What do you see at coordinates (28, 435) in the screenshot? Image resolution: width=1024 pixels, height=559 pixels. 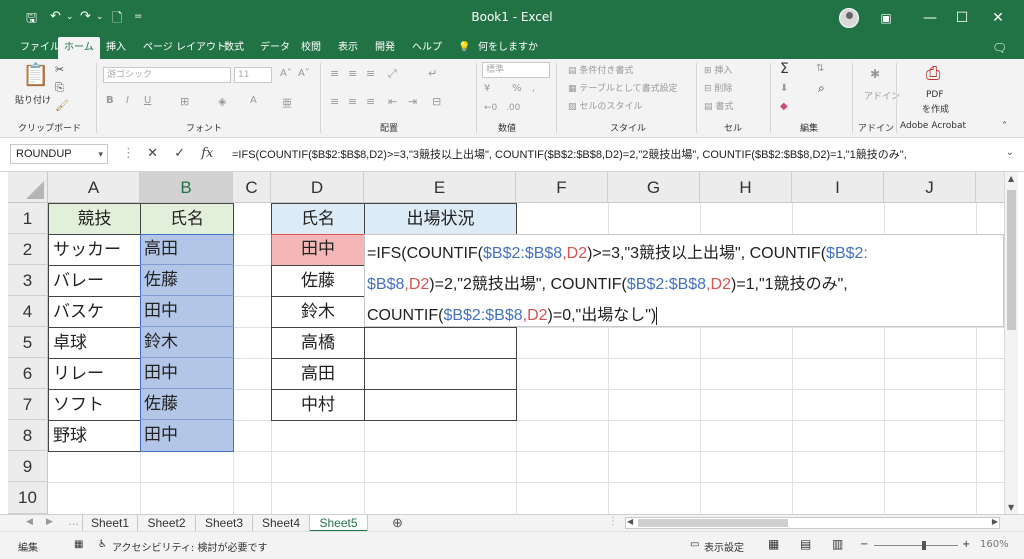 I see `row-header-8: 8` at bounding box center [28, 435].